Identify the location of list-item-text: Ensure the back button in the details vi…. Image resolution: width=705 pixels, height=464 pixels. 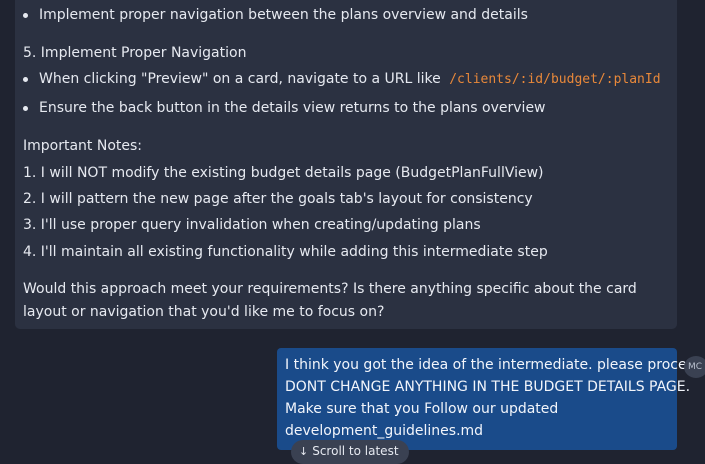
(292, 108).